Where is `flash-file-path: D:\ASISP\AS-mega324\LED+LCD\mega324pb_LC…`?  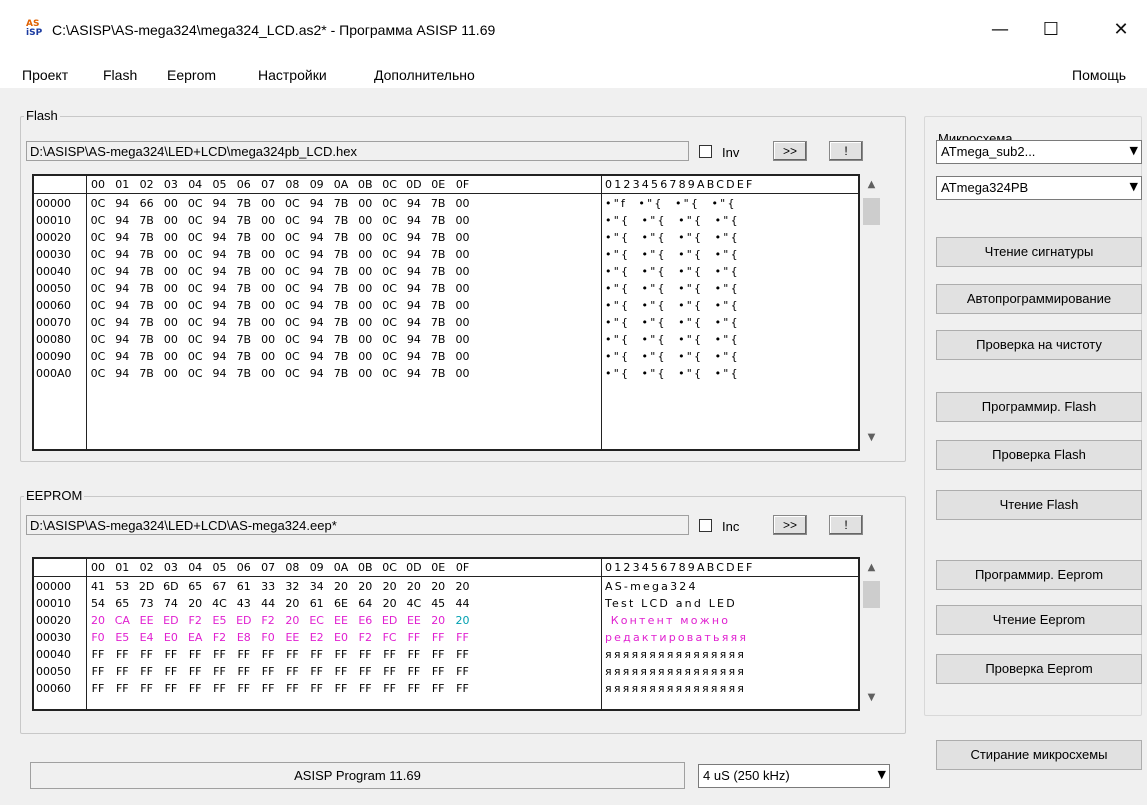
flash-file-path: D:\ASISP\AS-mega324\LED+LCD\mega324pb_LC… is located at coordinates (357, 151).